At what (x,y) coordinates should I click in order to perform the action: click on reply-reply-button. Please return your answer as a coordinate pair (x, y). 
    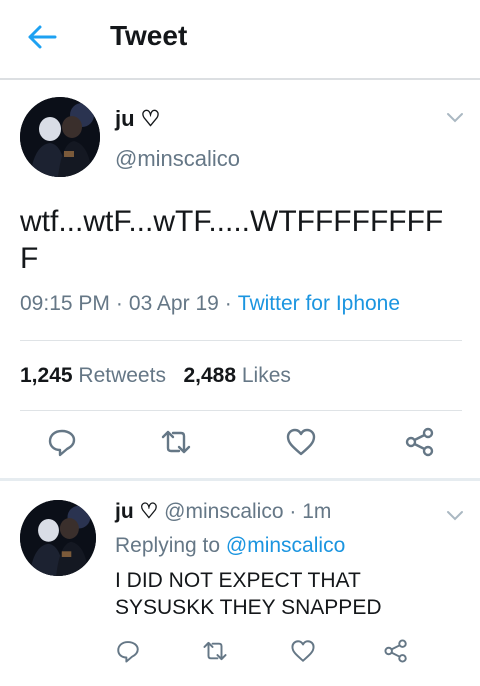
    Looking at the image, I should click on (128, 651).